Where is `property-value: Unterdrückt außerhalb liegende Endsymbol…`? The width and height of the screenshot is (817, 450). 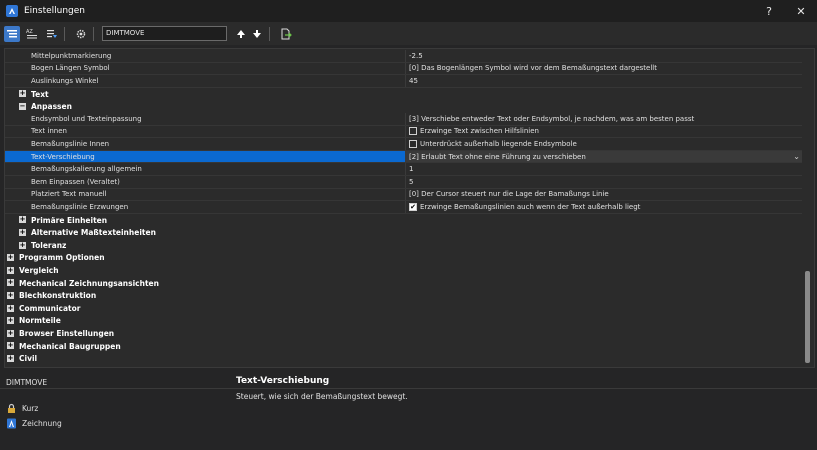
property-value: Unterdrückt außerhalb liegende Endsymbol… is located at coordinates (603, 144).